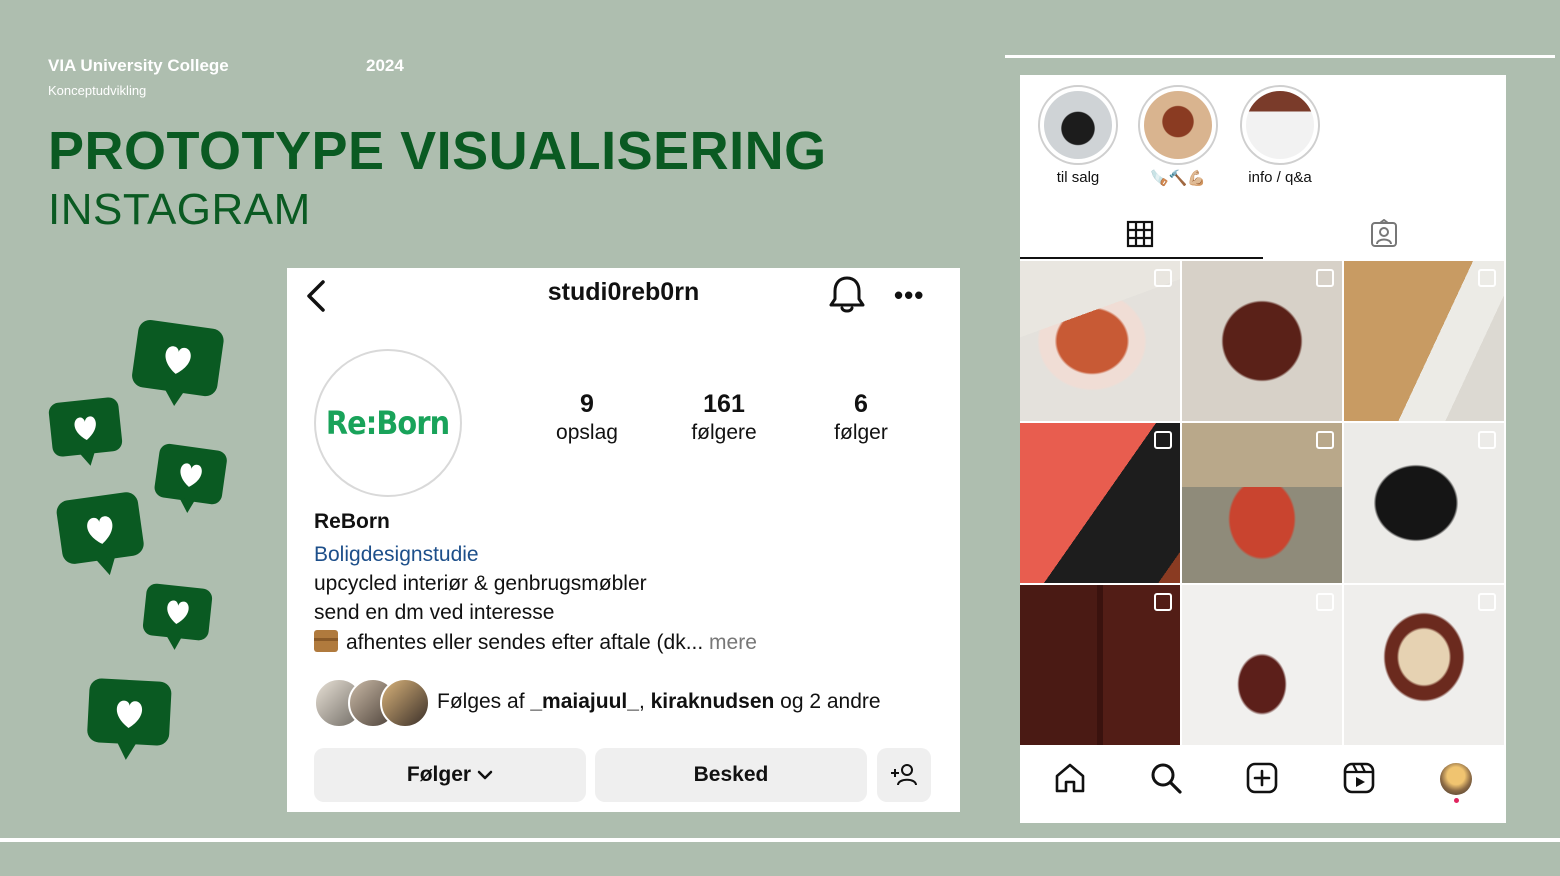  Describe the element at coordinates (827, 701) in the screenshot. I see `followed-suffix: og 2 andre` at that location.